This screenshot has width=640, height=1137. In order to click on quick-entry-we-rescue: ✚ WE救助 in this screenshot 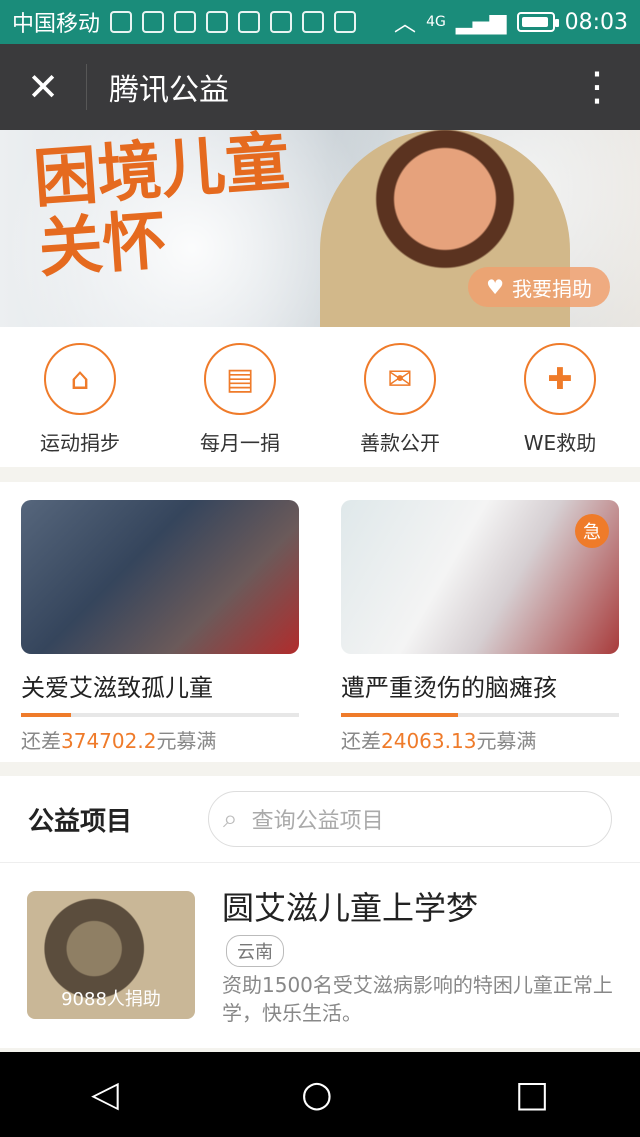, I will do `click(560, 405)`.